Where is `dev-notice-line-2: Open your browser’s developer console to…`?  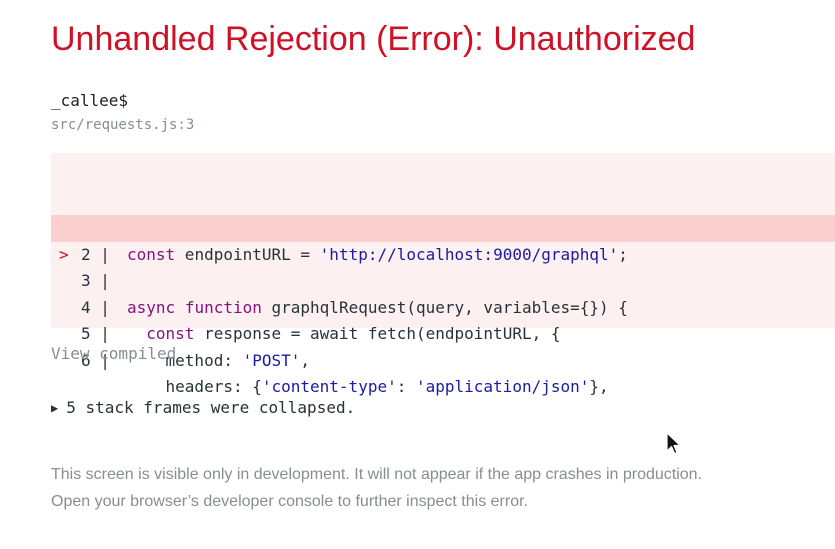 dev-notice-line-2: Open your browser’s developer console to… is located at coordinates (289, 501).